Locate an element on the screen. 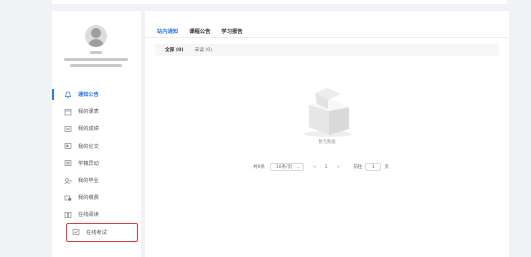 This screenshot has width=531, height=257. sidebar-item-label: 在线阅读 is located at coordinates (88, 215).